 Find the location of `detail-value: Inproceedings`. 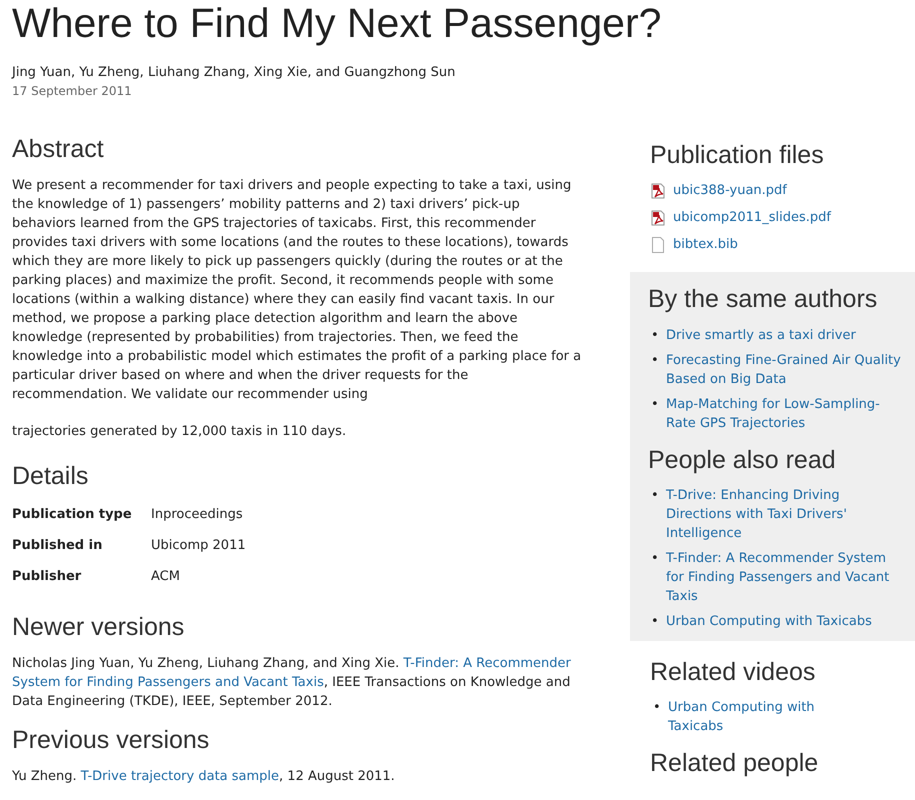

detail-value: Inproceedings is located at coordinates (197, 515).